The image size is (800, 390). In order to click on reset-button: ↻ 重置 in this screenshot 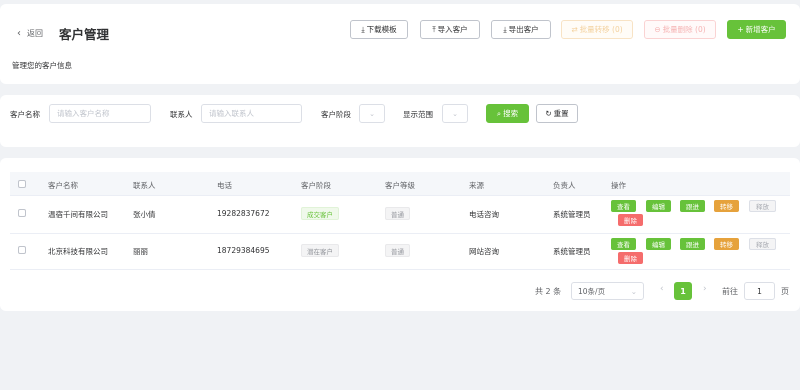, I will do `click(557, 113)`.